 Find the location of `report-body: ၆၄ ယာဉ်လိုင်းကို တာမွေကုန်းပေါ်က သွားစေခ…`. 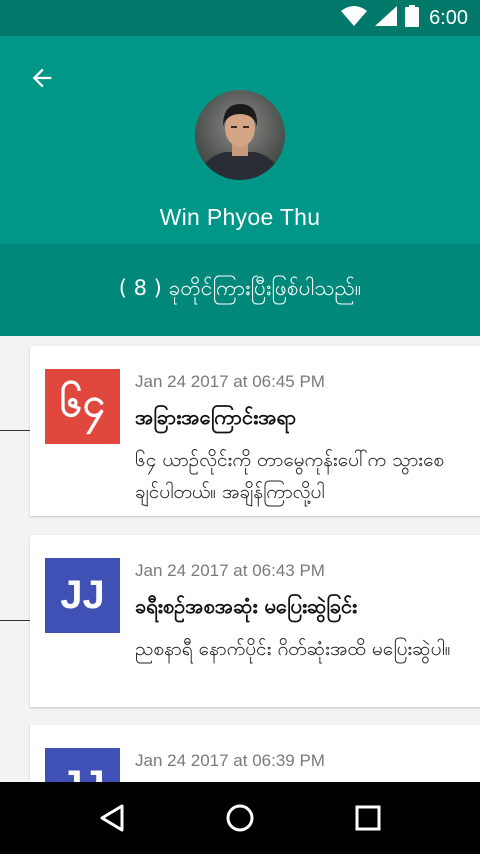

report-body: ၆၄ ယာဉ်လိုင်းကို တာမွေကုန်းပေါ်က သွားစေခ… is located at coordinates (290, 476).